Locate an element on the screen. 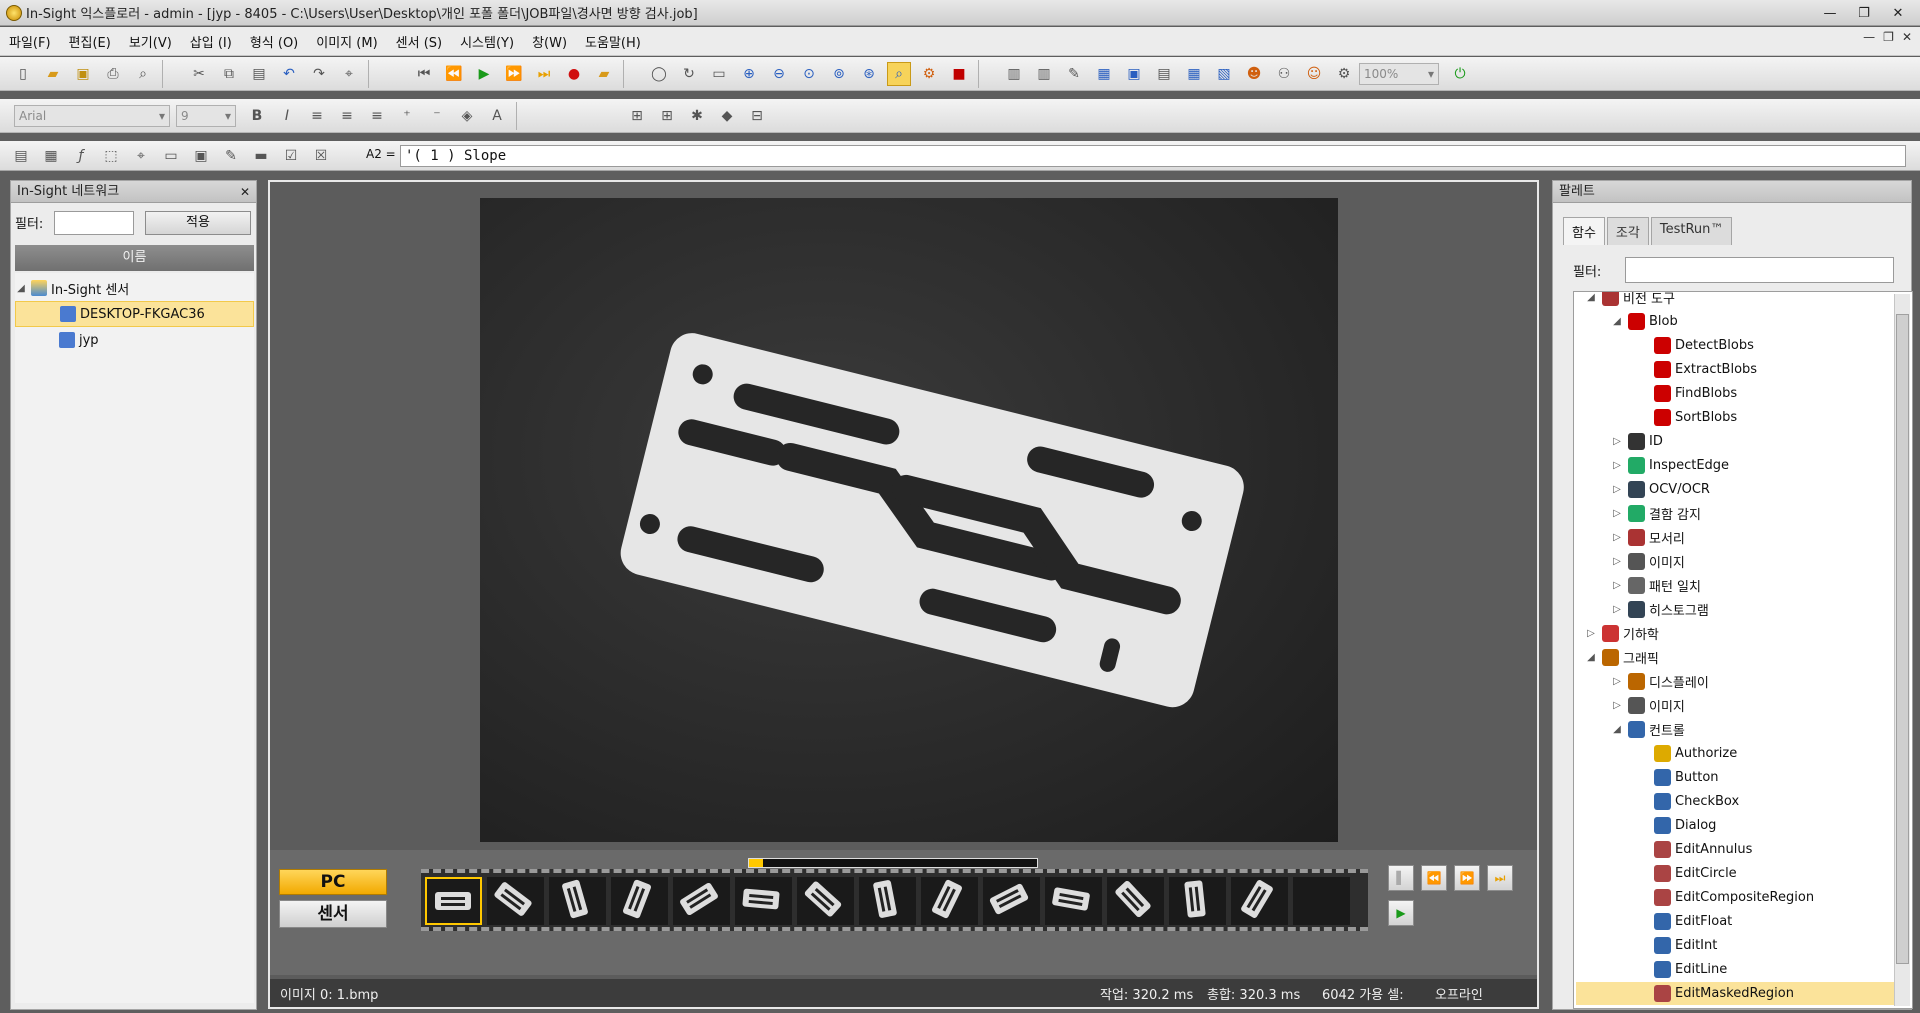 This screenshot has height=1013, width=1920. palette-item: ▷ 패턴 일치 is located at coordinates (1655, 585).